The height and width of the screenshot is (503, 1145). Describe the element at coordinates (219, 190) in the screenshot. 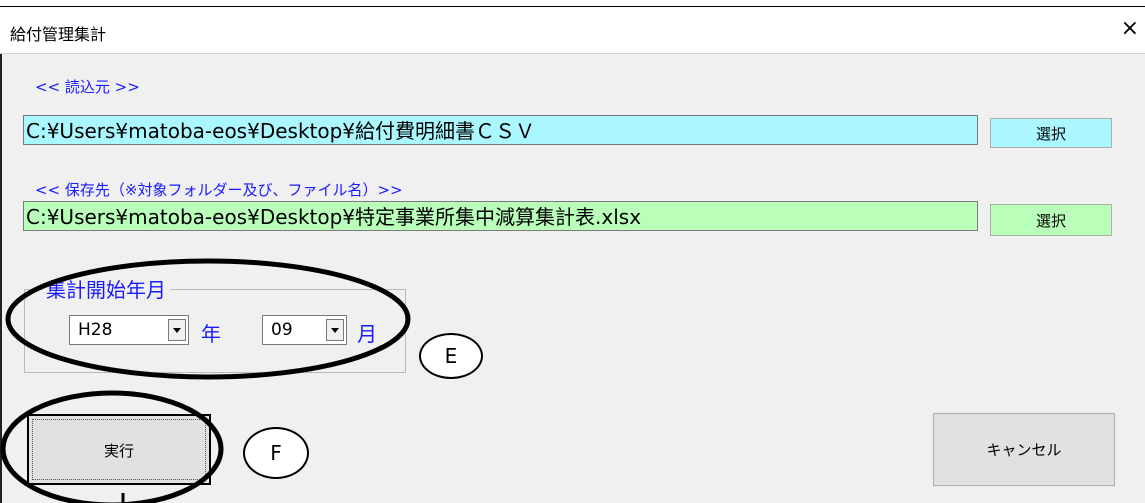

I see `destination-label: << 保存先（※対象フォルダー及び、ファイル名）>>` at that location.